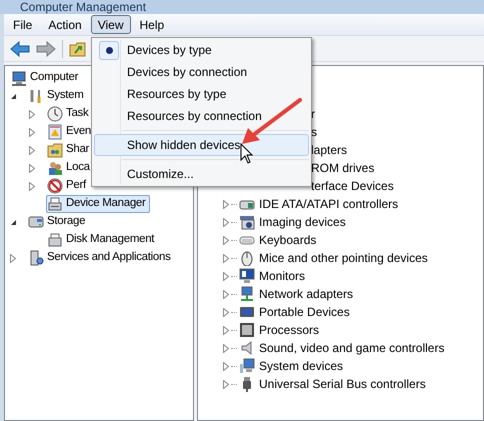  Describe the element at coordinates (313, 114) in the screenshot. I see `device-category: r` at that location.